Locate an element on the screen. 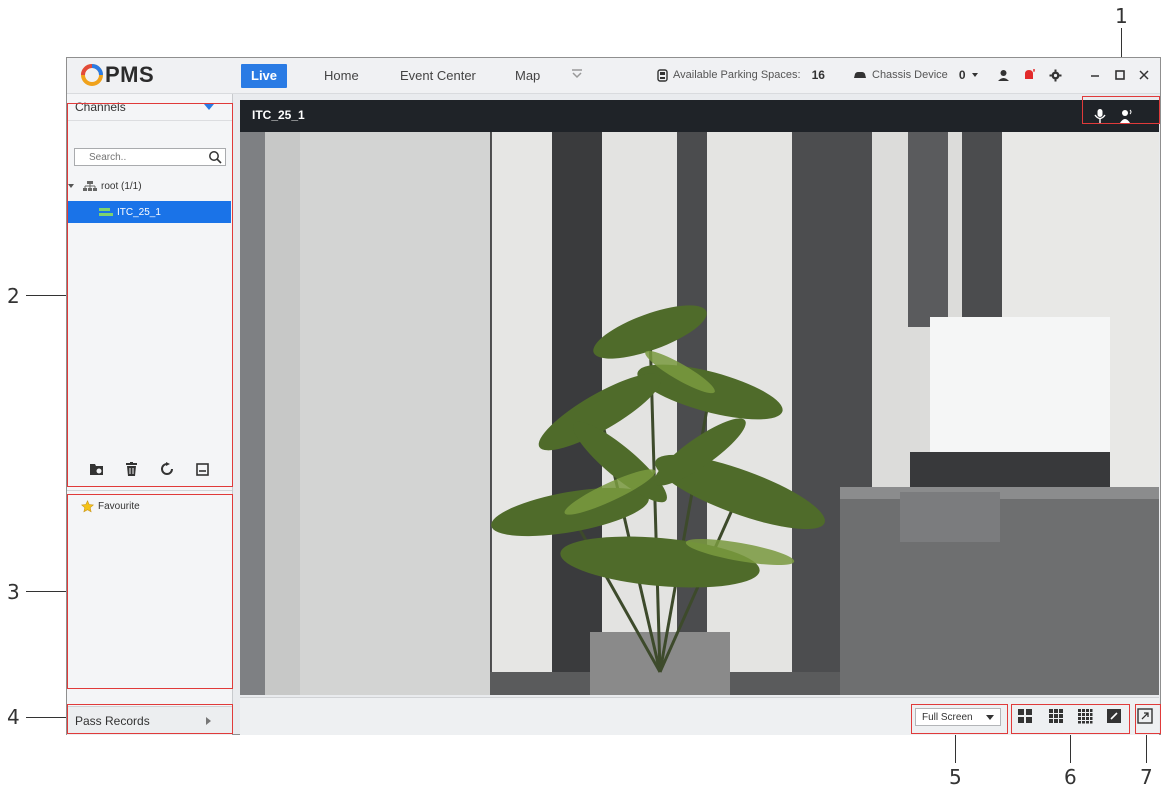 This screenshot has width=1165, height=792. more-tabs-icon is located at coordinates (577, 76).